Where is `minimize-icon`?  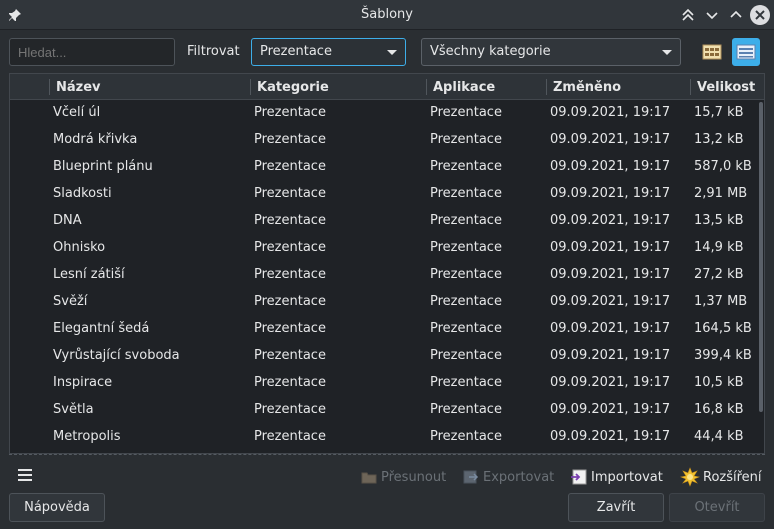 minimize-icon is located at coordinates (712, 15).